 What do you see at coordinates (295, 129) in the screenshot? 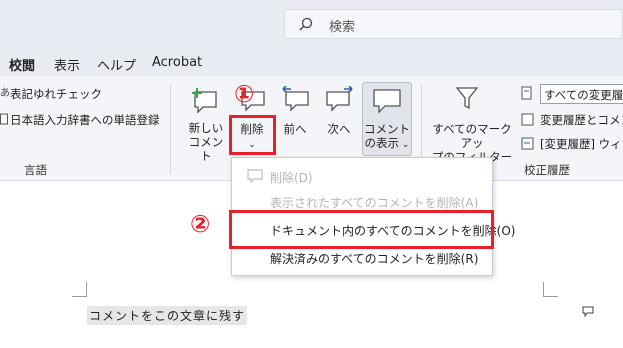
I see `previous-comment-button: 前へ` at bounding box center [295, 129].